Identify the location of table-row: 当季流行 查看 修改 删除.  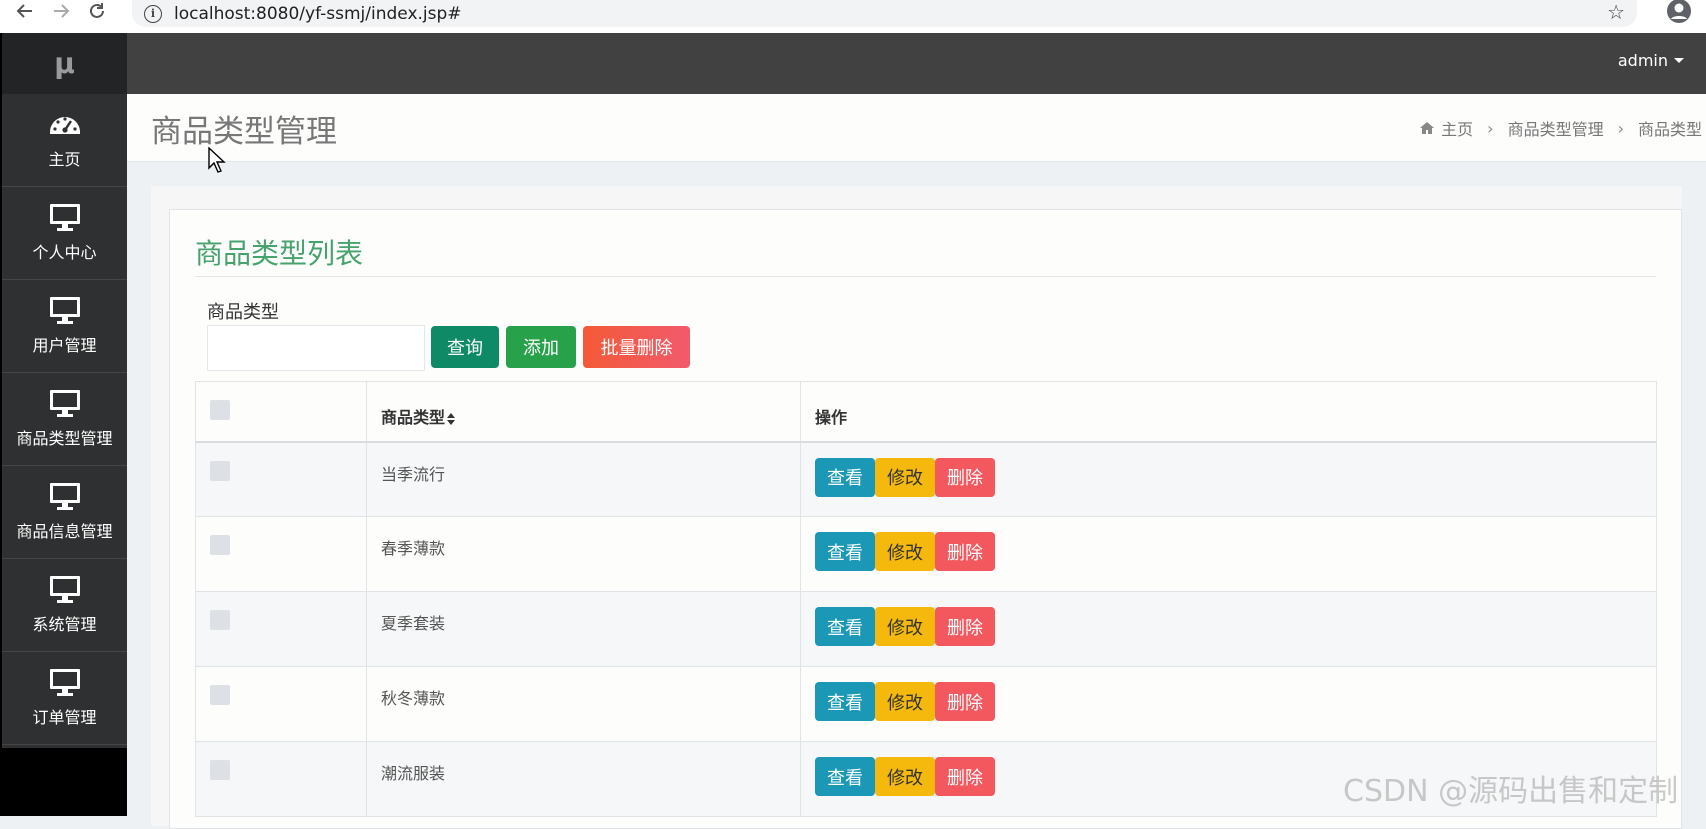
(926, 479).